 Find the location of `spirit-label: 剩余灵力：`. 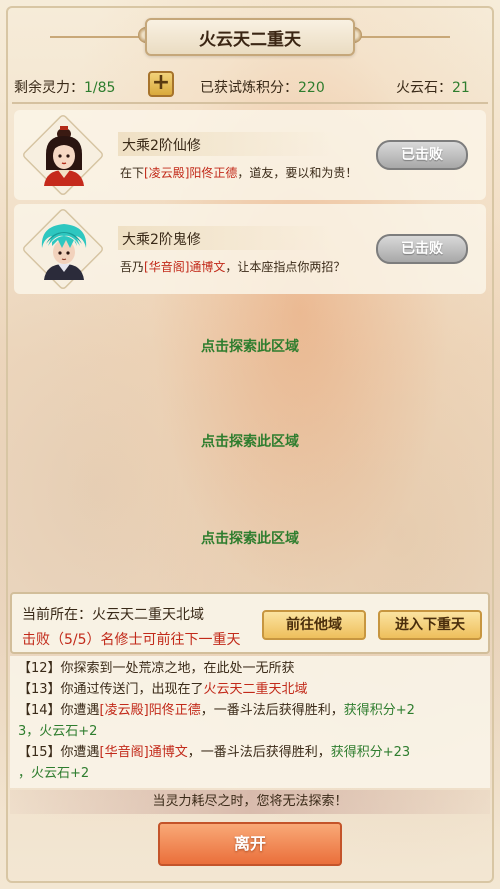

spirit-label: 剩余灵力： is located at coordinates (49, 88).